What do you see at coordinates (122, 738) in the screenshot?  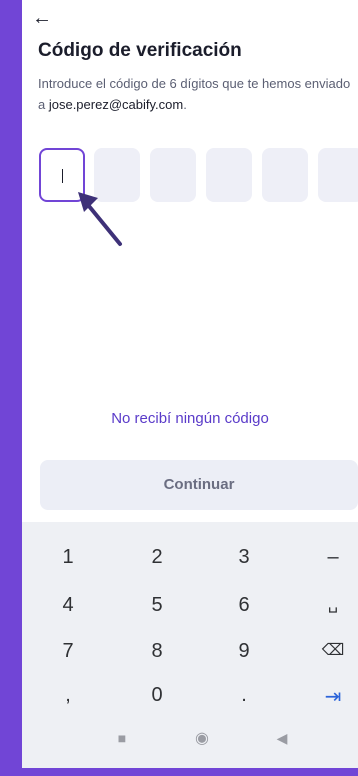 I see `recent-apps-icon: ■` at bounding box center [122, 738].